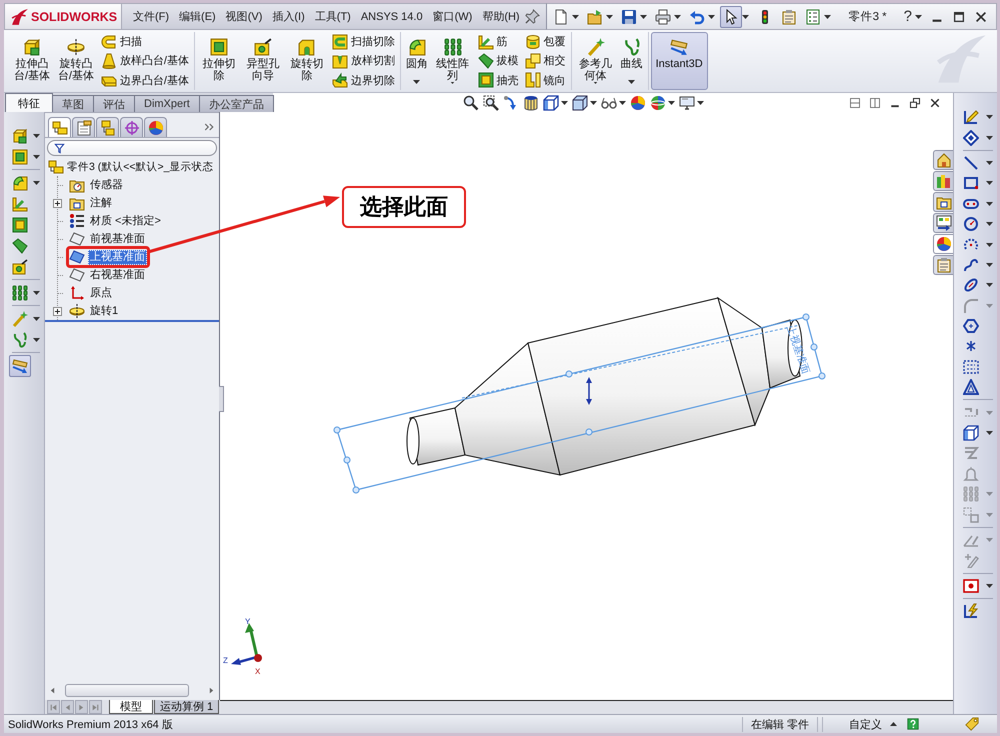 Image resolution: width=1000 pixels, height=736 pixels. I want to click on ribbon-button: 线性阵列, so click(452, 61).